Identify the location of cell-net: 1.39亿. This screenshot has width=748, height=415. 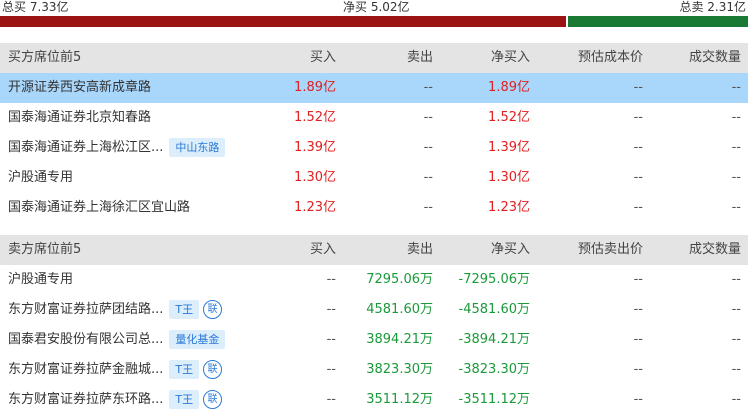
(509, 147).